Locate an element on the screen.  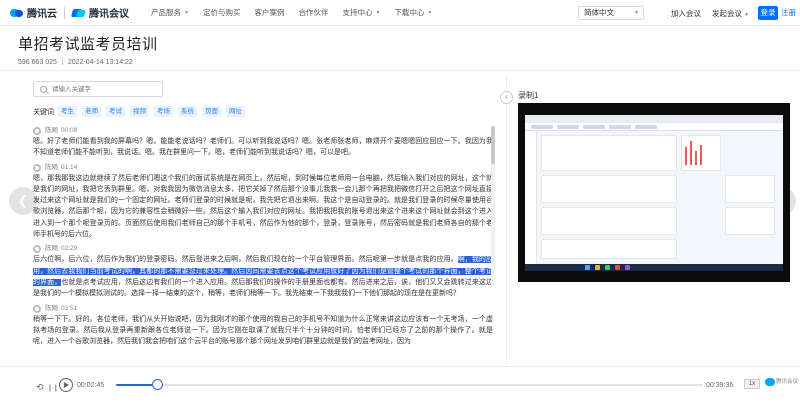
speaker-line: 陈飏 00:08 is located at coordinates (269, 131).